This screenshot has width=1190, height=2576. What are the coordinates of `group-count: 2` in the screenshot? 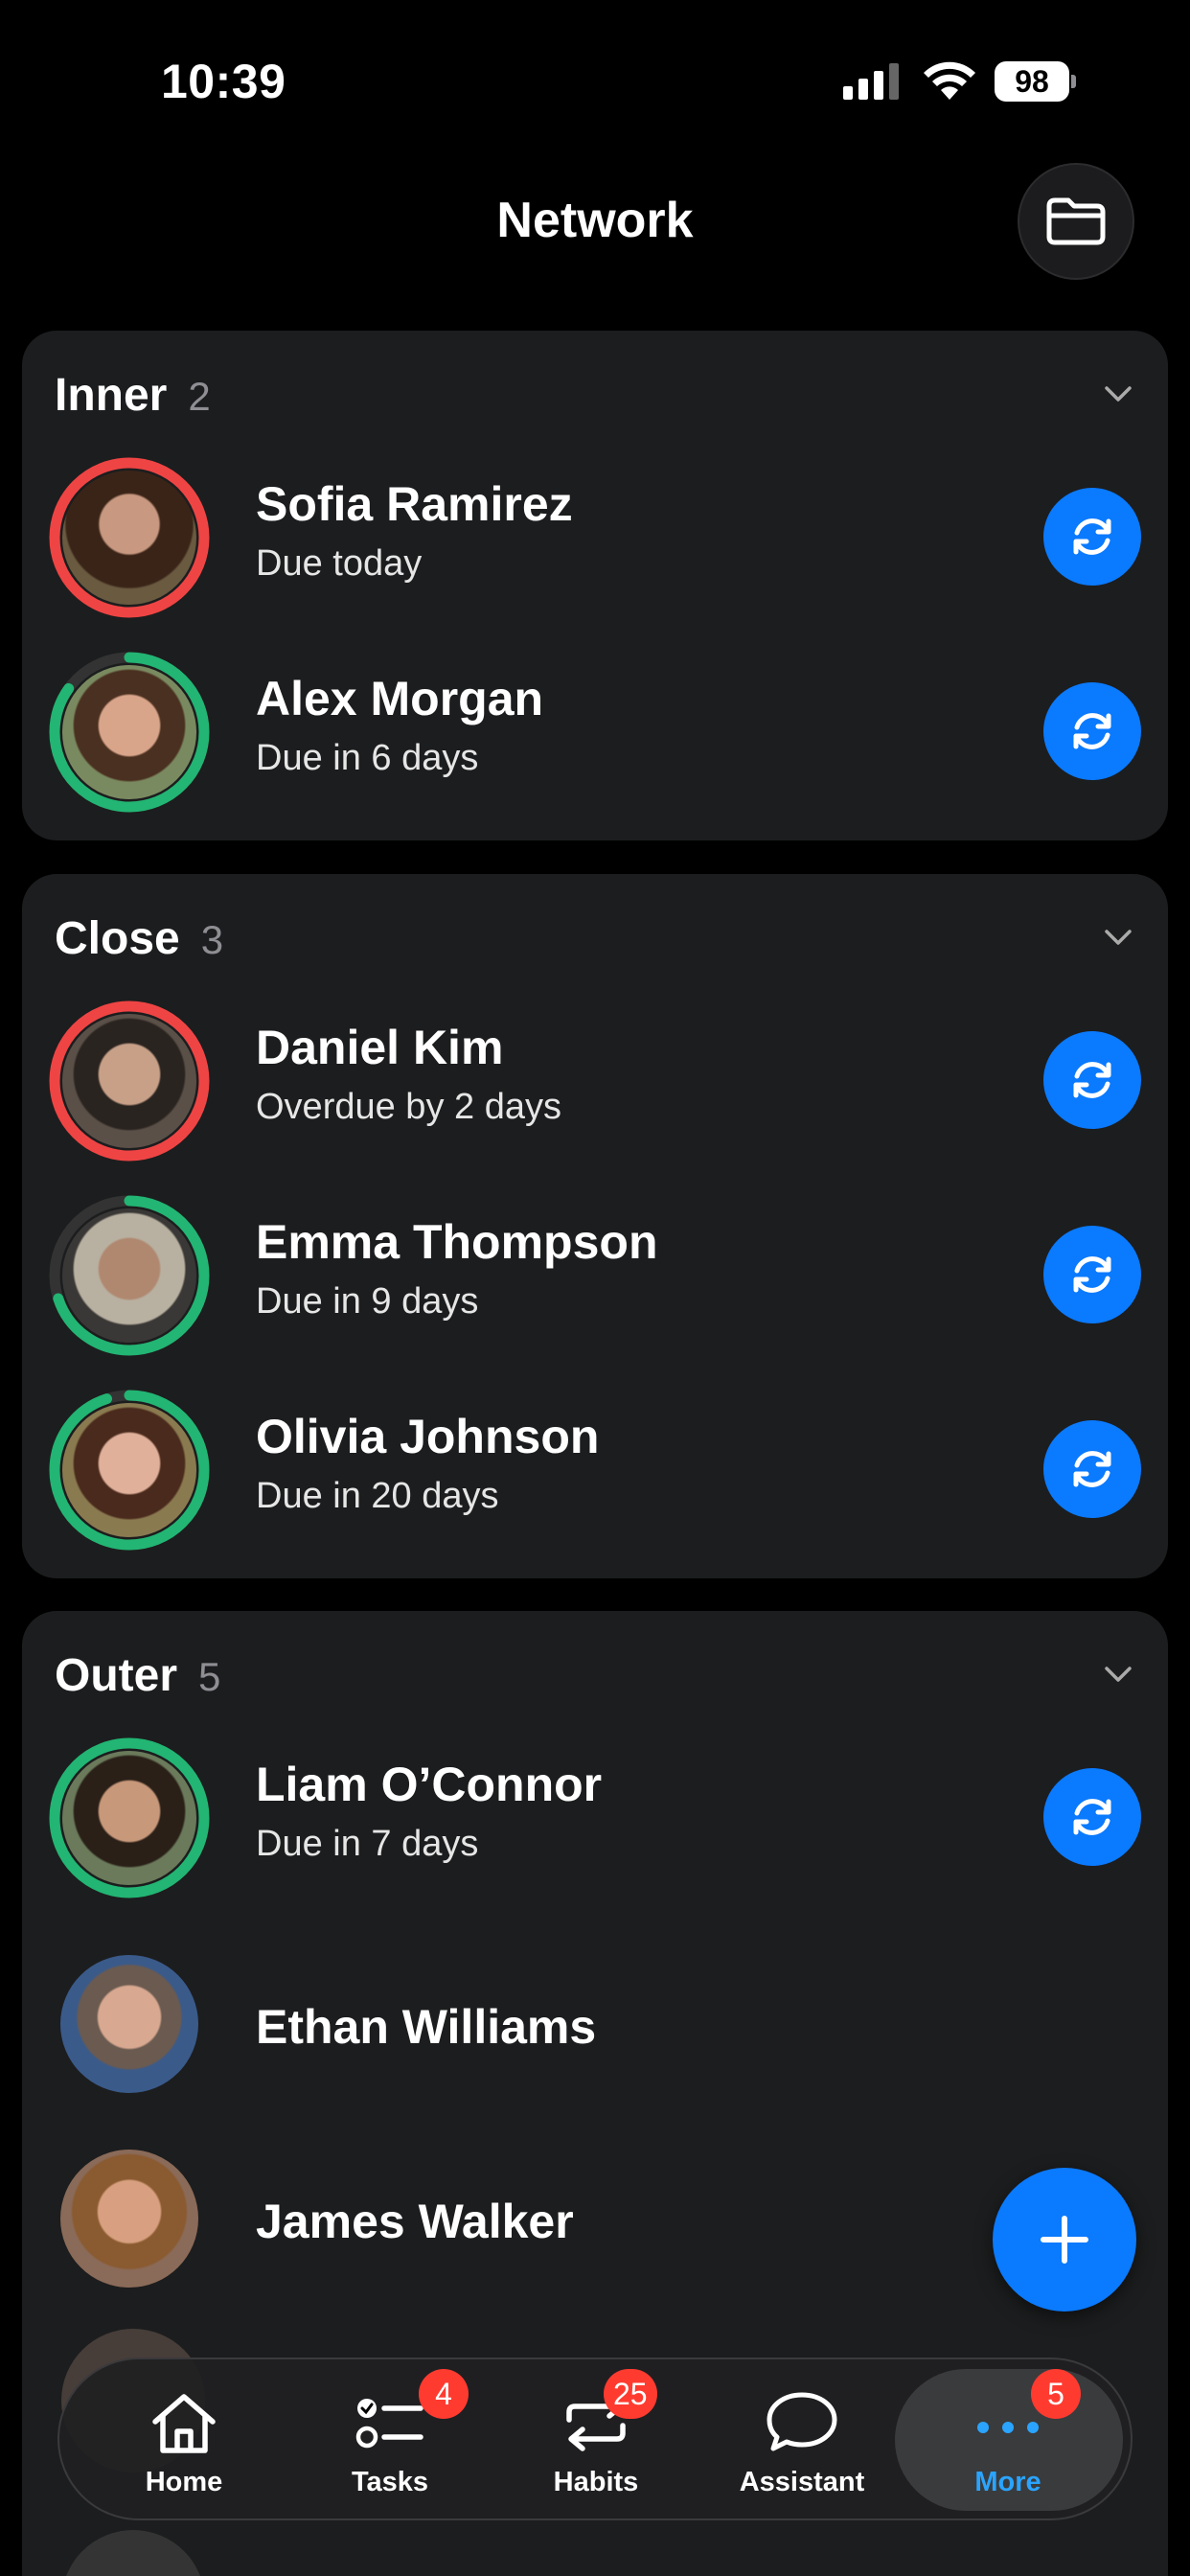 It's located at (199, 397).